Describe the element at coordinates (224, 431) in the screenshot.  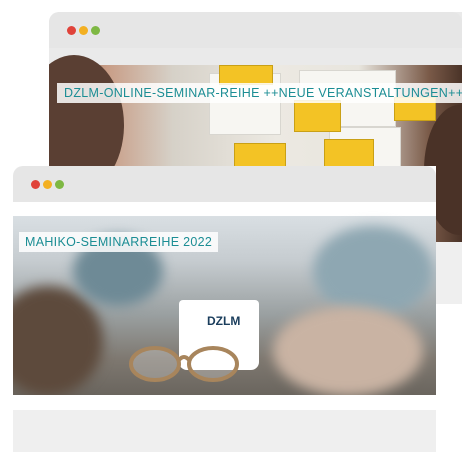
I see `window-footer` at that location.